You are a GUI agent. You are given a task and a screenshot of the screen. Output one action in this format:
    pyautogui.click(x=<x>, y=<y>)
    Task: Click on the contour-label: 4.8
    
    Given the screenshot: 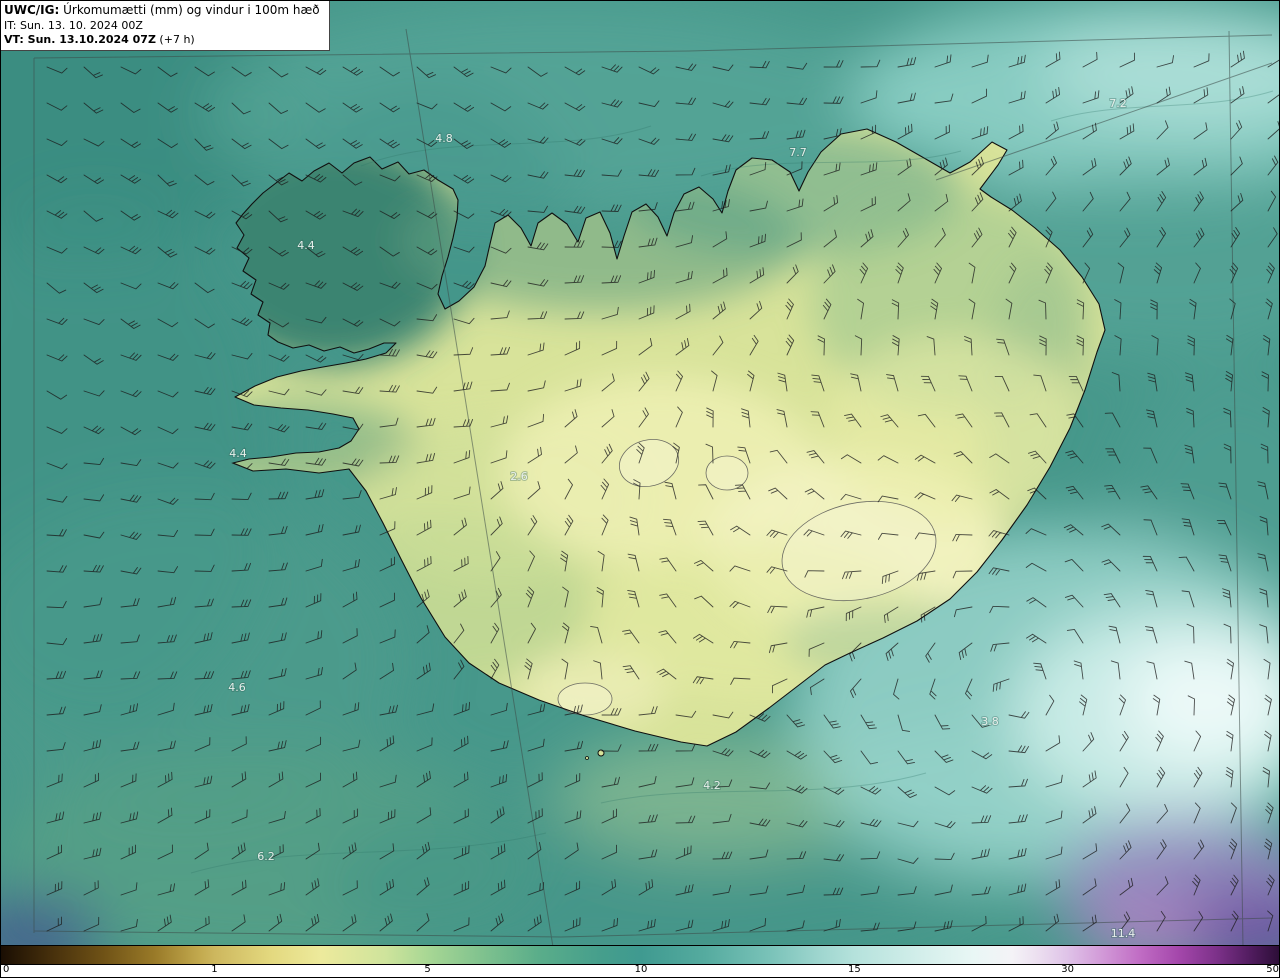 What is the action you would take?
    pyautogui.click(x=444, y=138)
    